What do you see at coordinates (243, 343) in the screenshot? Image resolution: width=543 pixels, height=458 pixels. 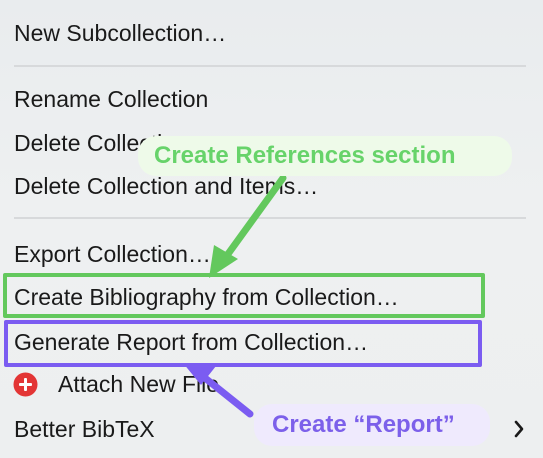 I see `report-highlight-box` at bounding box center [243, 343].